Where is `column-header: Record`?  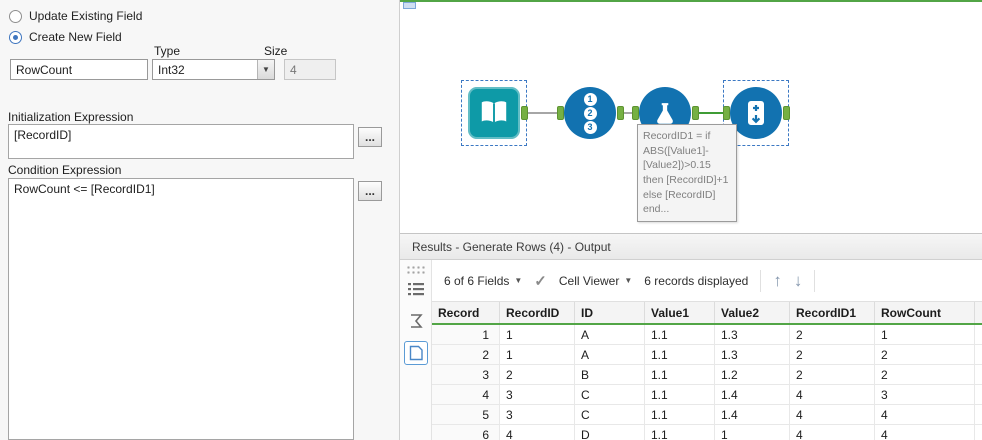 column-header: Record is located at coordinates (466, 312).